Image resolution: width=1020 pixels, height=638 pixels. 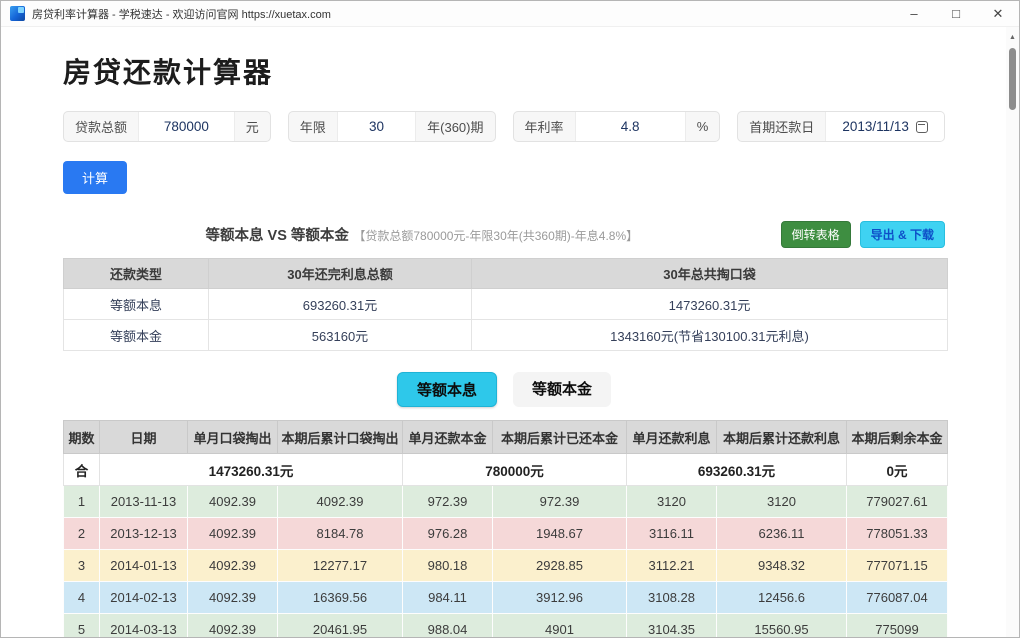 I want to click on schedule-cell: 776087.04, so click(x=897, y=597).